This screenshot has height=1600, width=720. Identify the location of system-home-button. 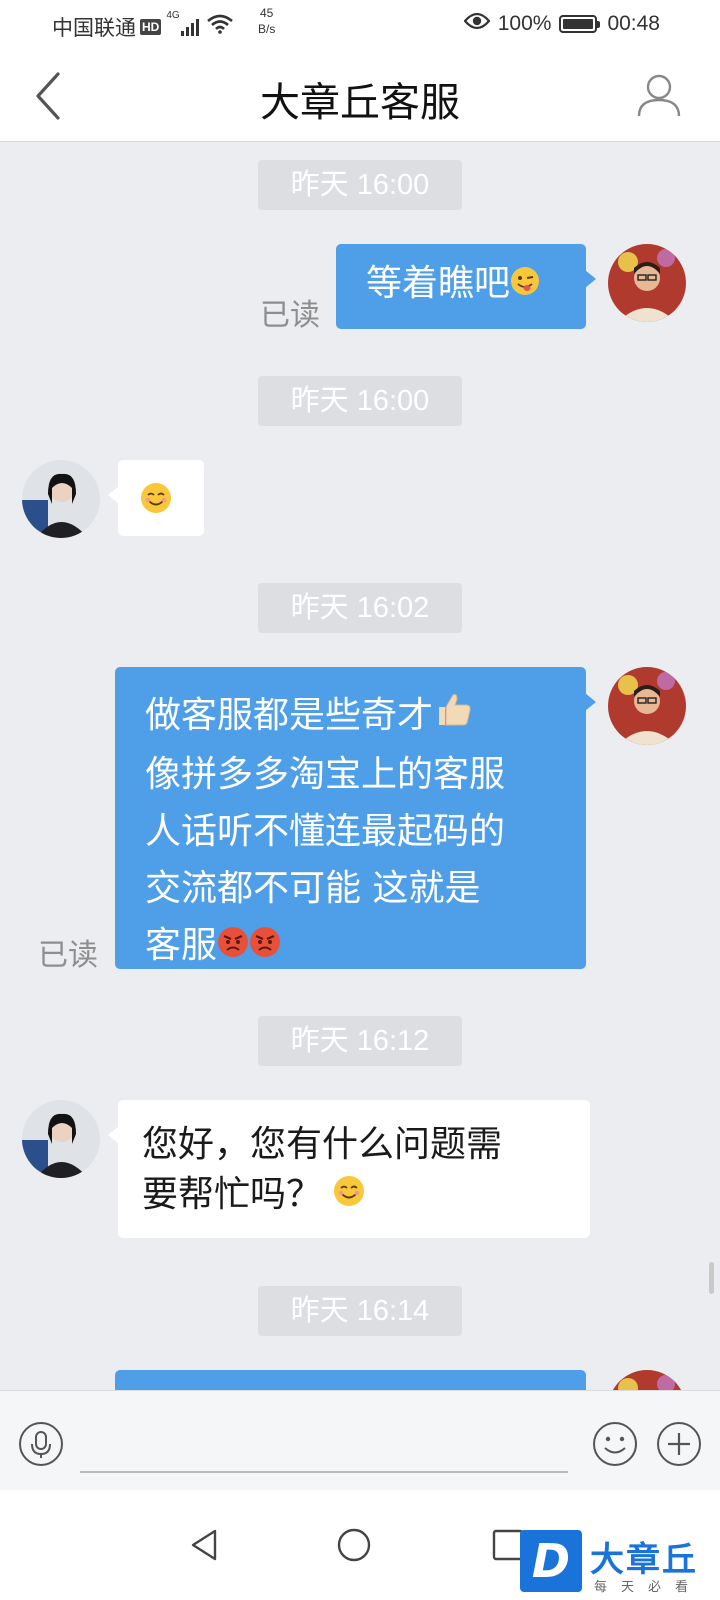
(354, 1545).